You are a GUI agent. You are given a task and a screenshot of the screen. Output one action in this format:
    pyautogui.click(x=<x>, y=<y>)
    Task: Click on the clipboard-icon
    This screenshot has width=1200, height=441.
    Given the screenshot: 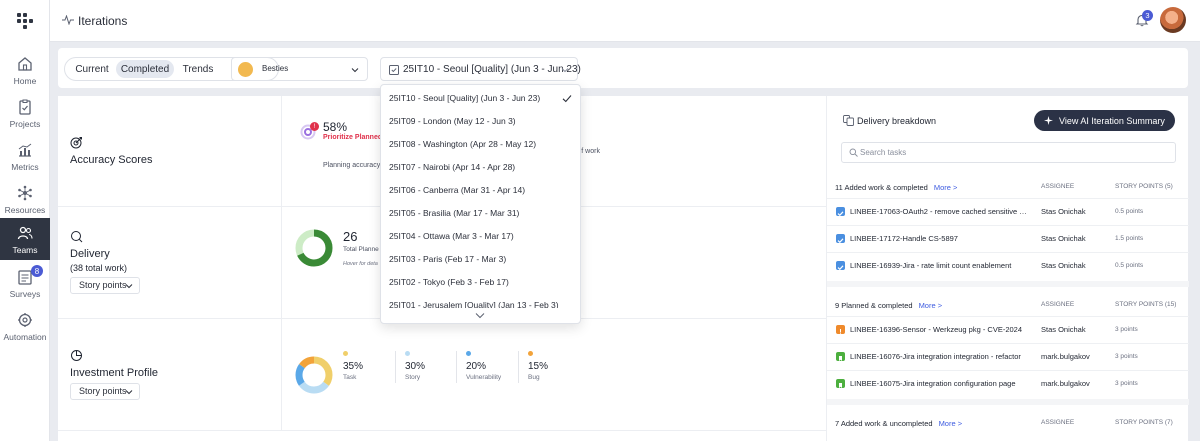 What is the action you would take?
    pyautogui.click(x=25, y=107)
    